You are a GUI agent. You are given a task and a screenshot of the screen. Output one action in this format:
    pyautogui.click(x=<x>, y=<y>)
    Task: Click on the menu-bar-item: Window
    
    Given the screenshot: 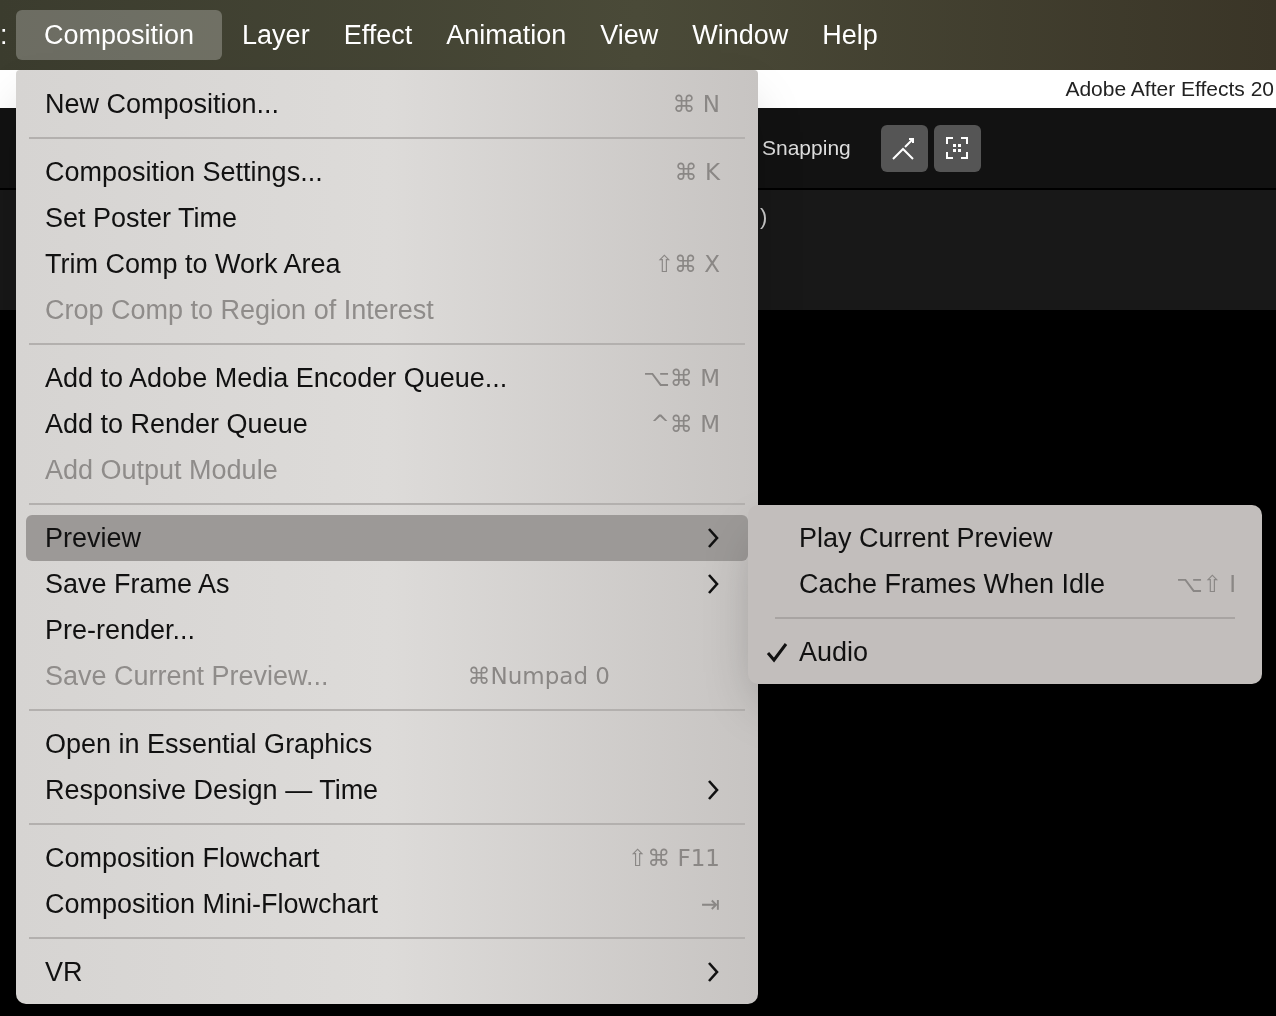 What is the action you would take?
    pyautogui.click(x=740, y=35)
    